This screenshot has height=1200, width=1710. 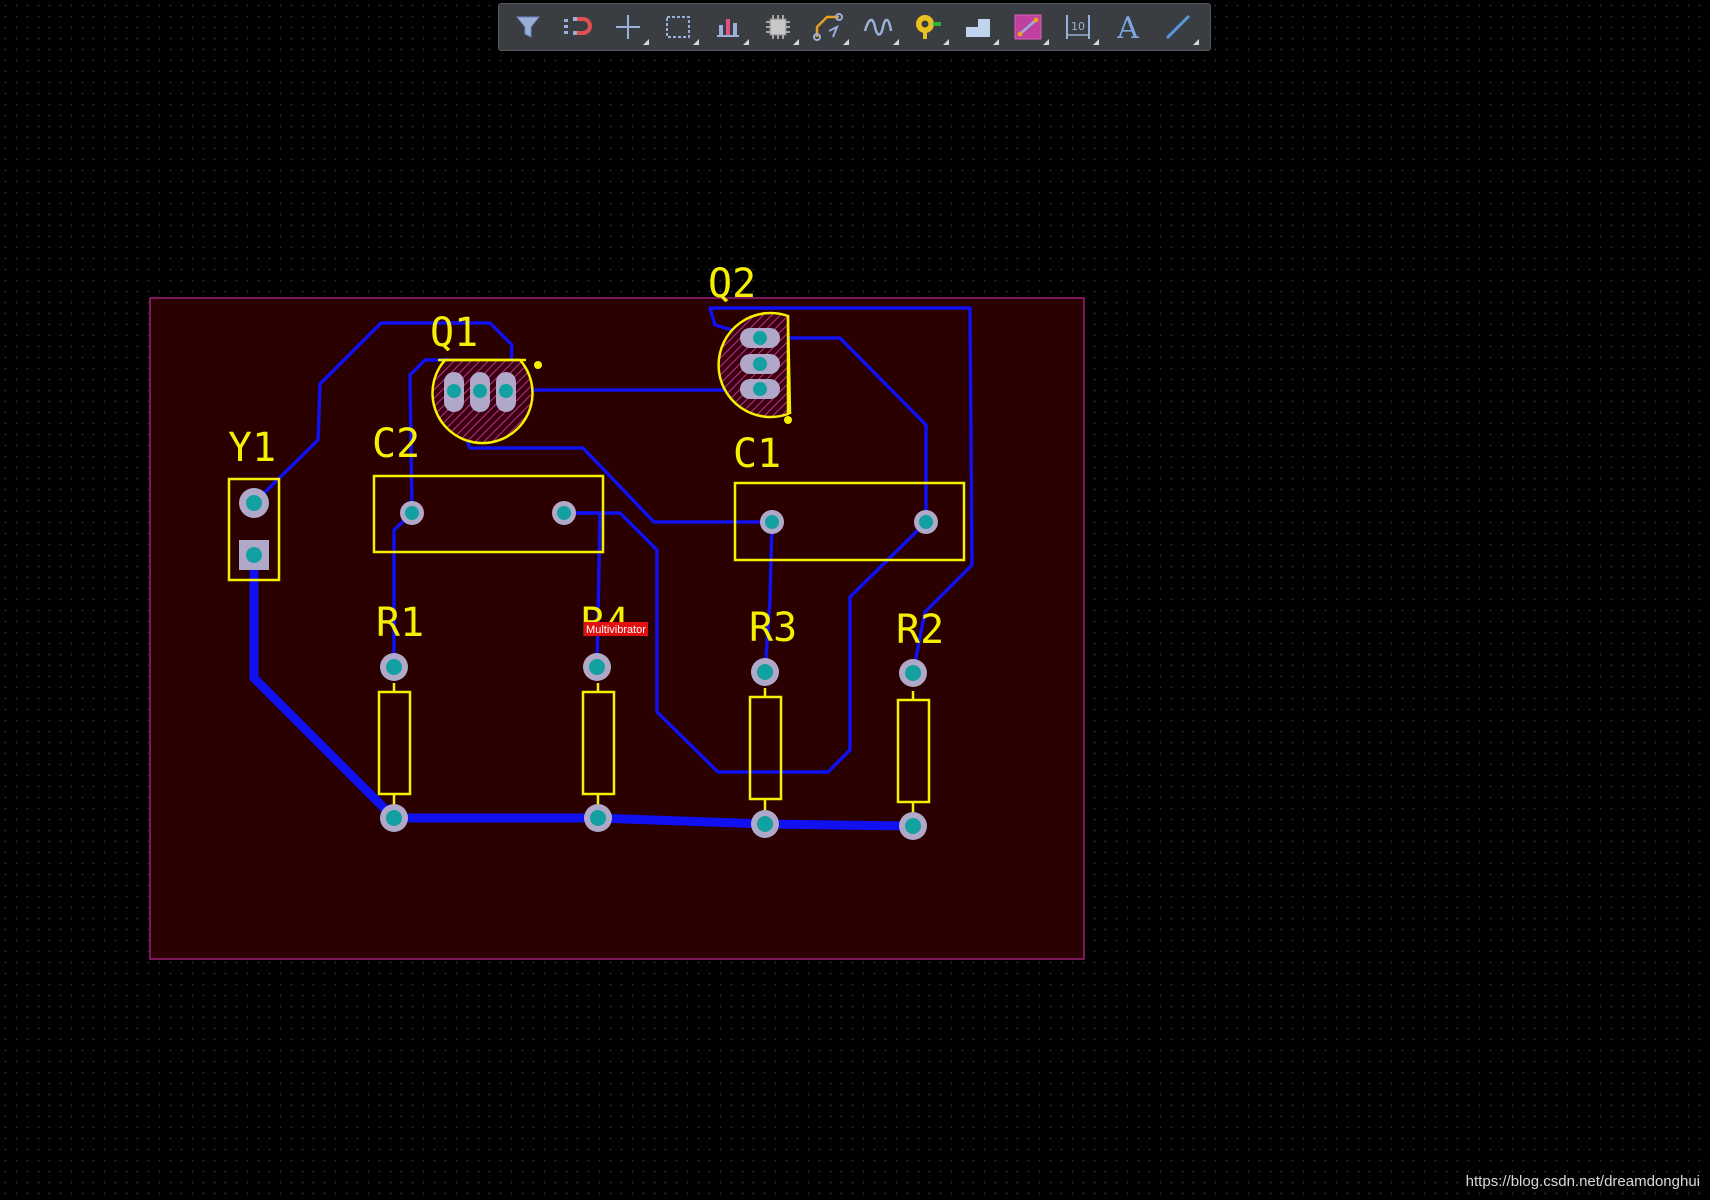 I want to click on interactive-route-icon, so click(x=828, y=27).